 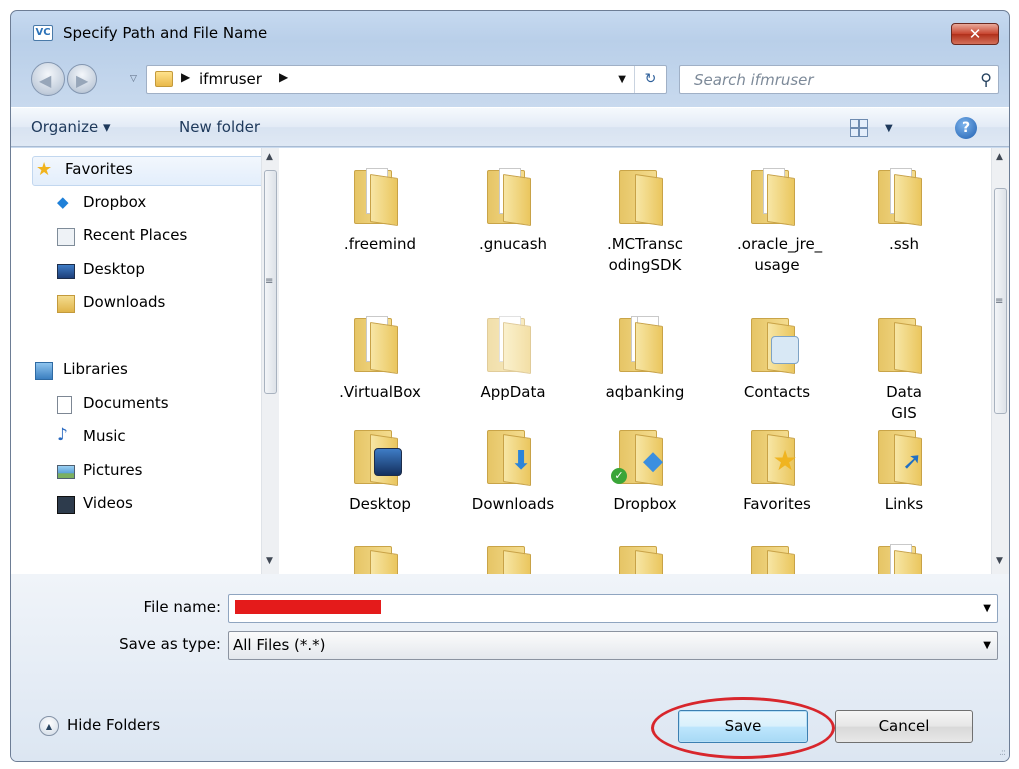 I want to click on forward-arrow-icon: ▶, so click(x=82, y=80).